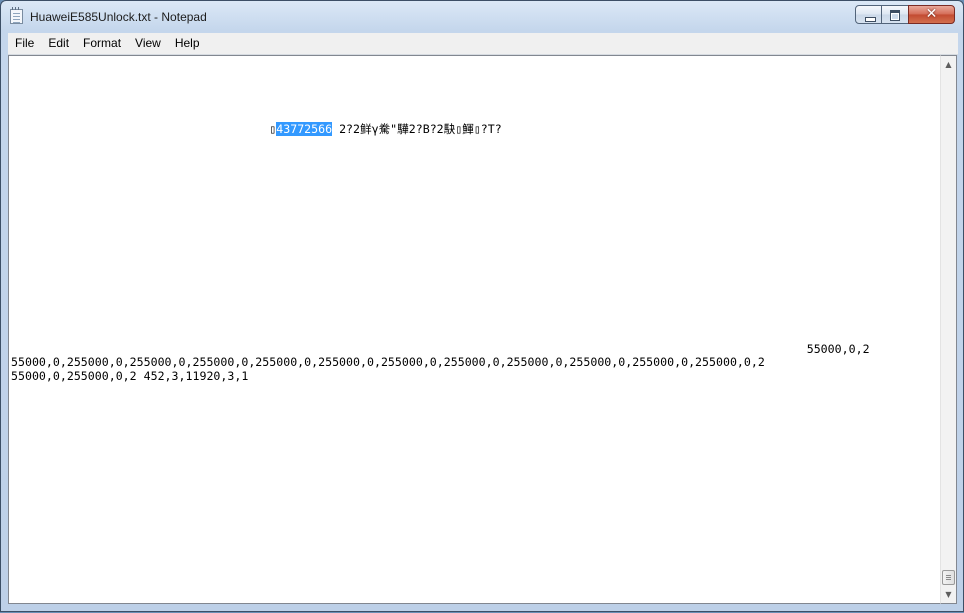 This screenshot has width=964, height=613. I want to click on close-icon: ✕, so click(931, 14).